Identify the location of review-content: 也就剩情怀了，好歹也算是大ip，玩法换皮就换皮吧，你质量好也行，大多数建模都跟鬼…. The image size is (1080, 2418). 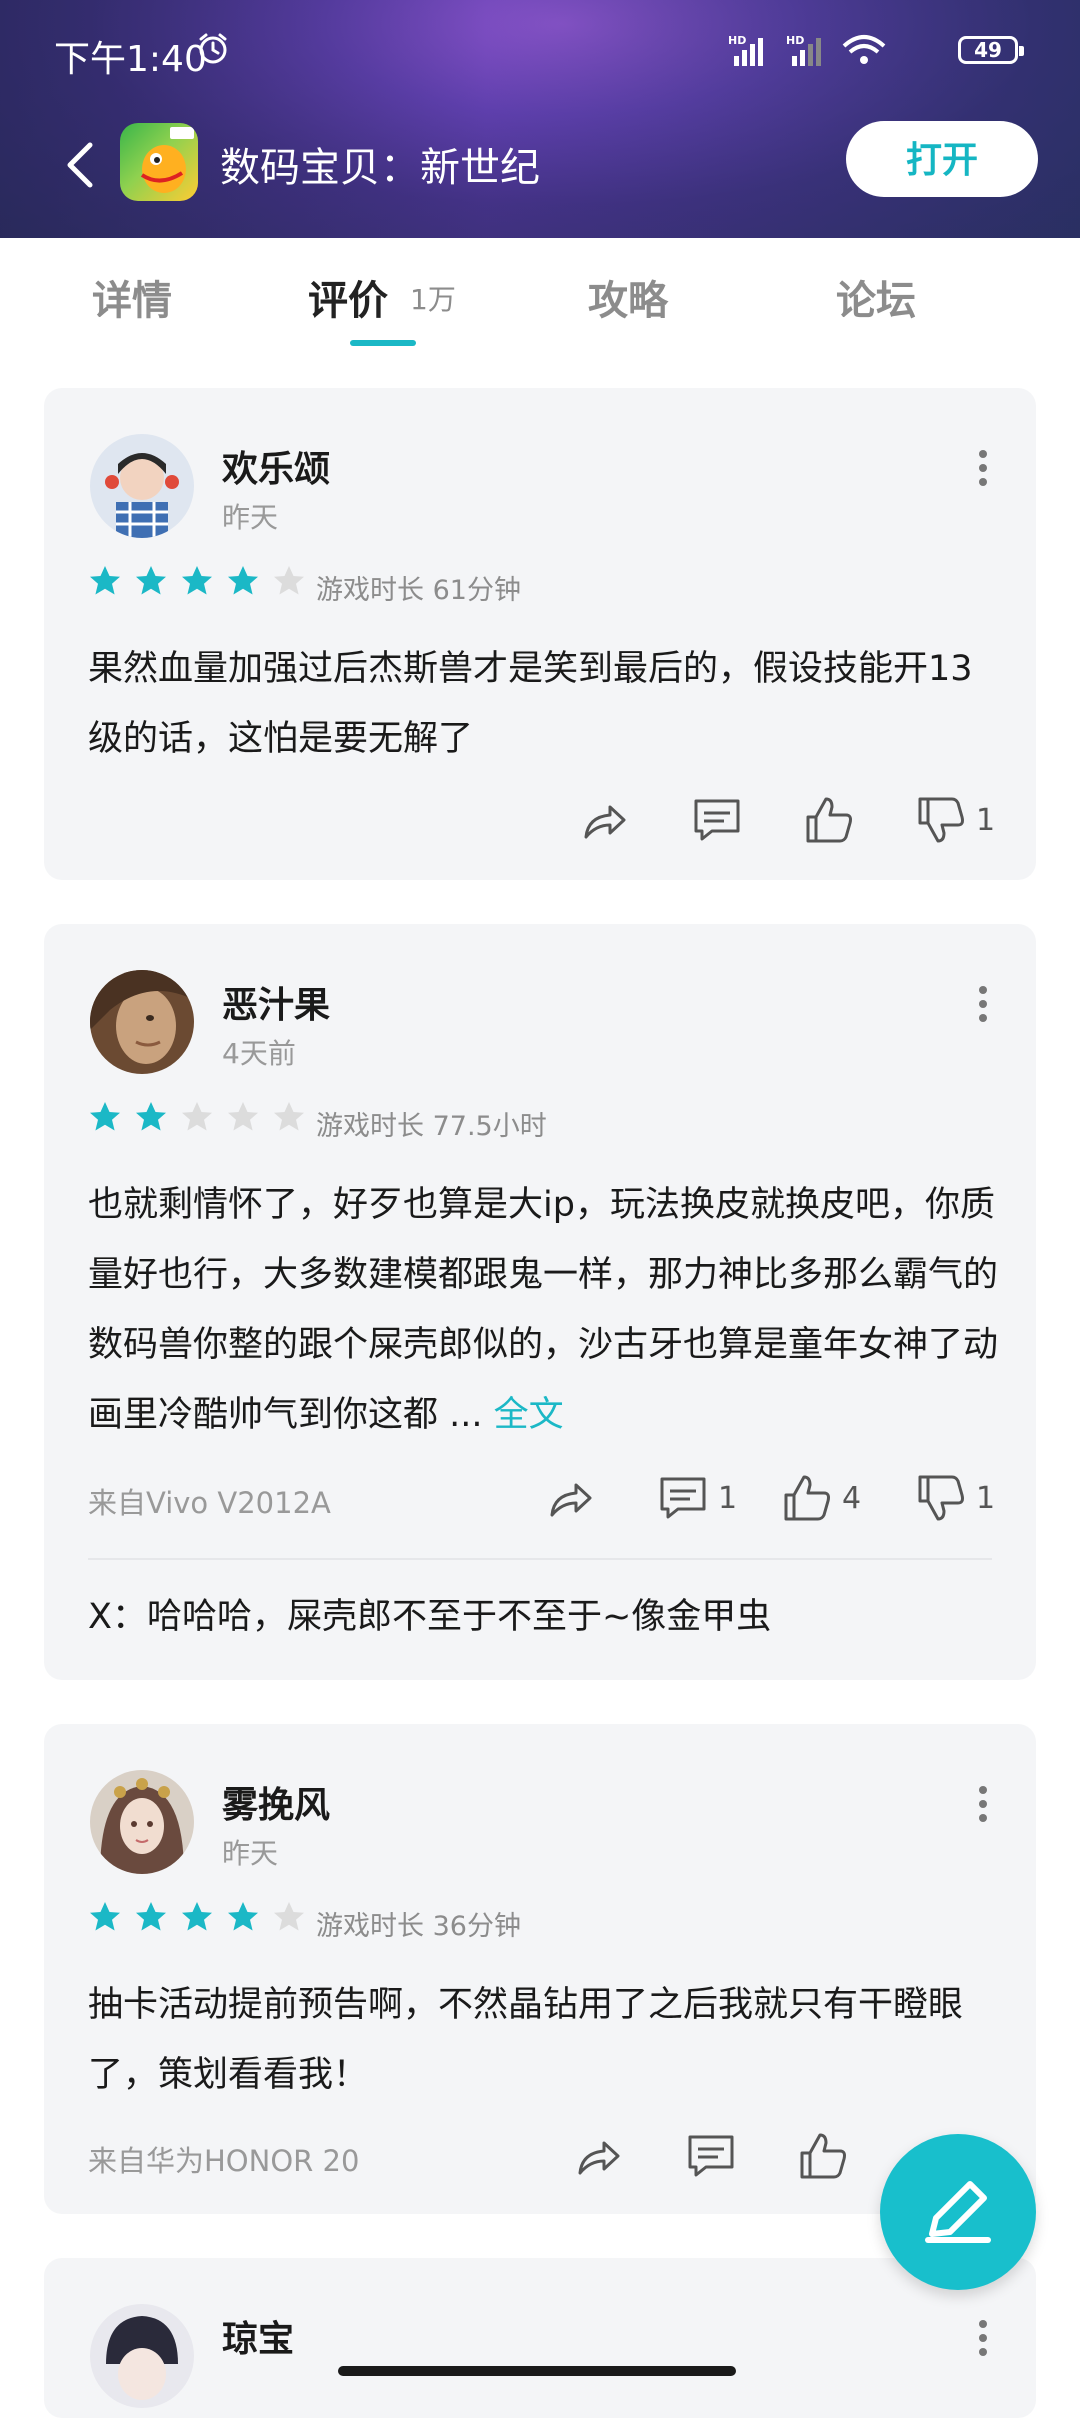
(543, 1310).